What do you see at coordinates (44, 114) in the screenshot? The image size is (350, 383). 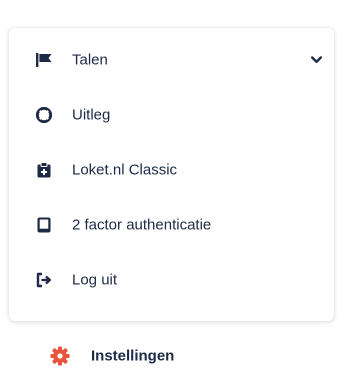 I see `lifebuoy-icon` at bounding box center [44, 114].